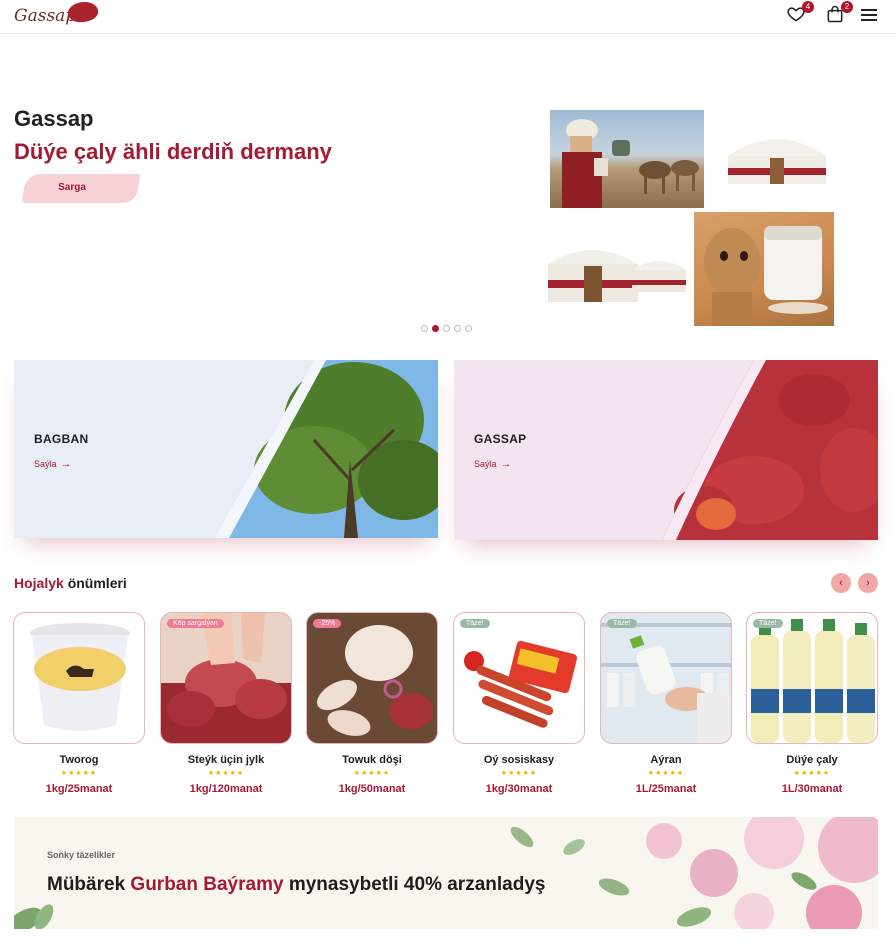 The height and width of the screenshot is (944, 896). What do you see at coordinates (847, 7) in the screenshot?
I see `cart-count-badge: 2` at bounding box center [847, 7].